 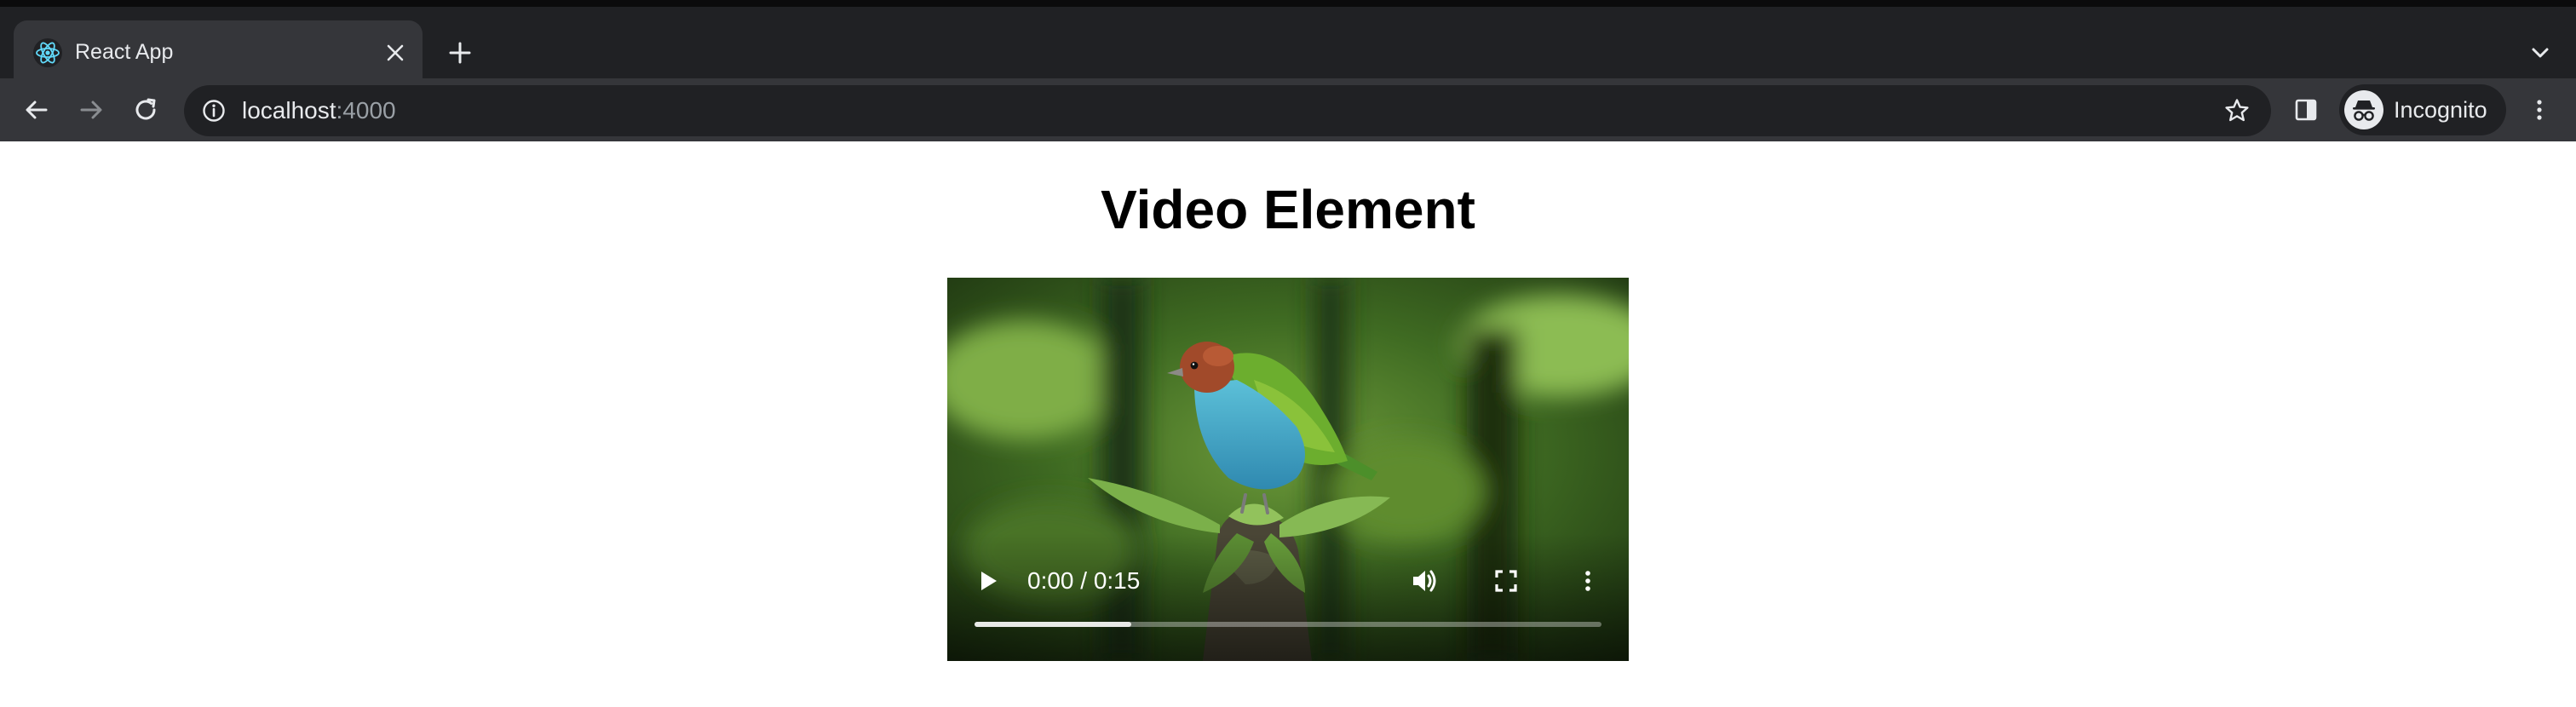 I want to click on reload-icon, so click(x=145, y=109).